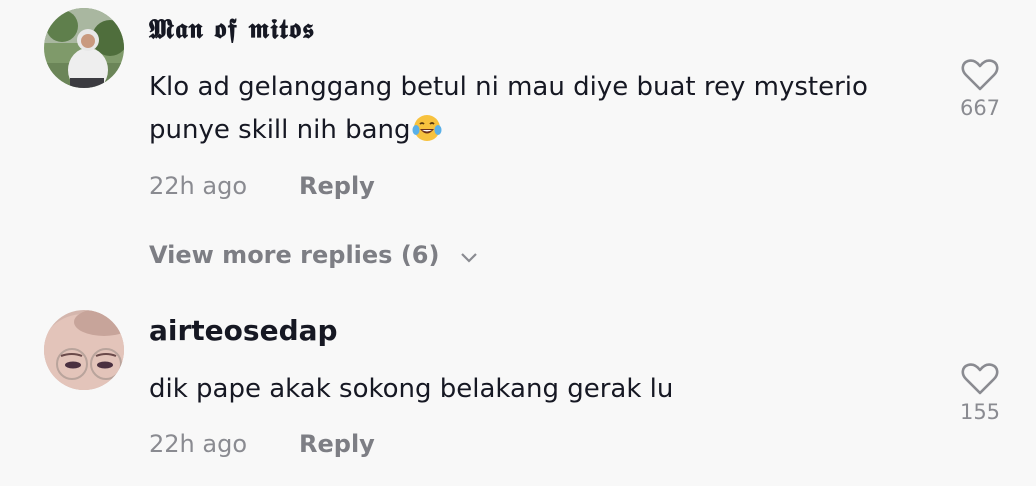 The image size is (1036, 486). Describe the element at coordinates (232, 30) in the screenshot. I see `username: 𝕸𝖆𝖓 𝖔𝖋 𝖒𝖎𝖙𝖔𝖘` at that location.